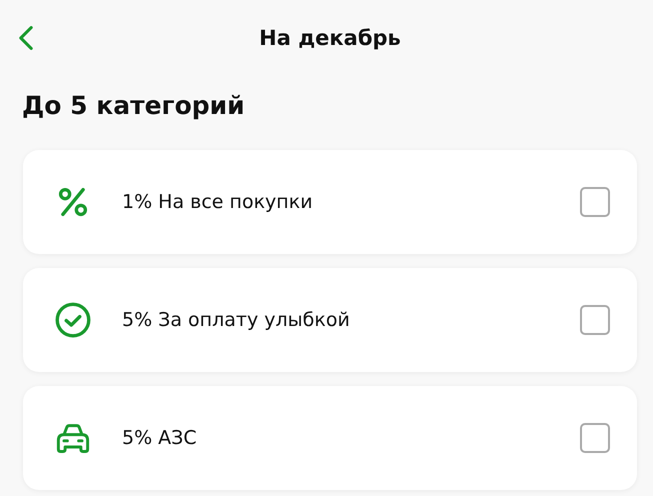 The height and width of the screenshot is (496, 653). What do you see at coordinates (134, 106) in the screenshot?
I see `section-heading: До 5 категорий` at bounding box center [134, 106].